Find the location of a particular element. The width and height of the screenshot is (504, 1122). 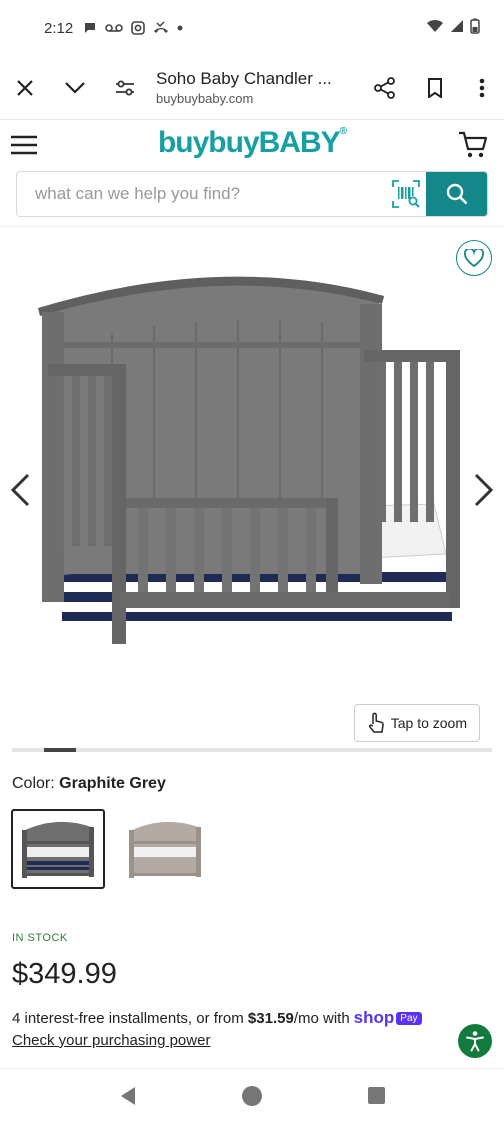

share-icon is located at coordinates (384, 87).